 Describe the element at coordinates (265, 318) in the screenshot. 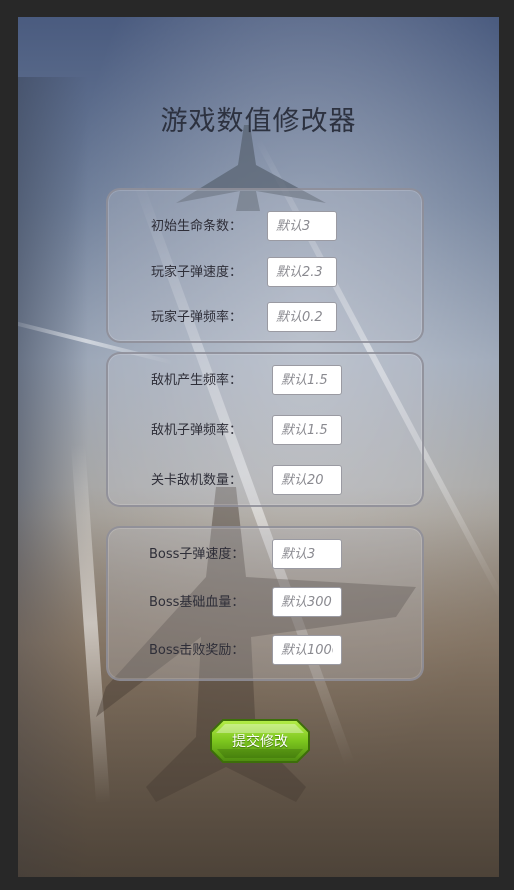

I see `setting-row: 玩家子弹频率：` at that location.